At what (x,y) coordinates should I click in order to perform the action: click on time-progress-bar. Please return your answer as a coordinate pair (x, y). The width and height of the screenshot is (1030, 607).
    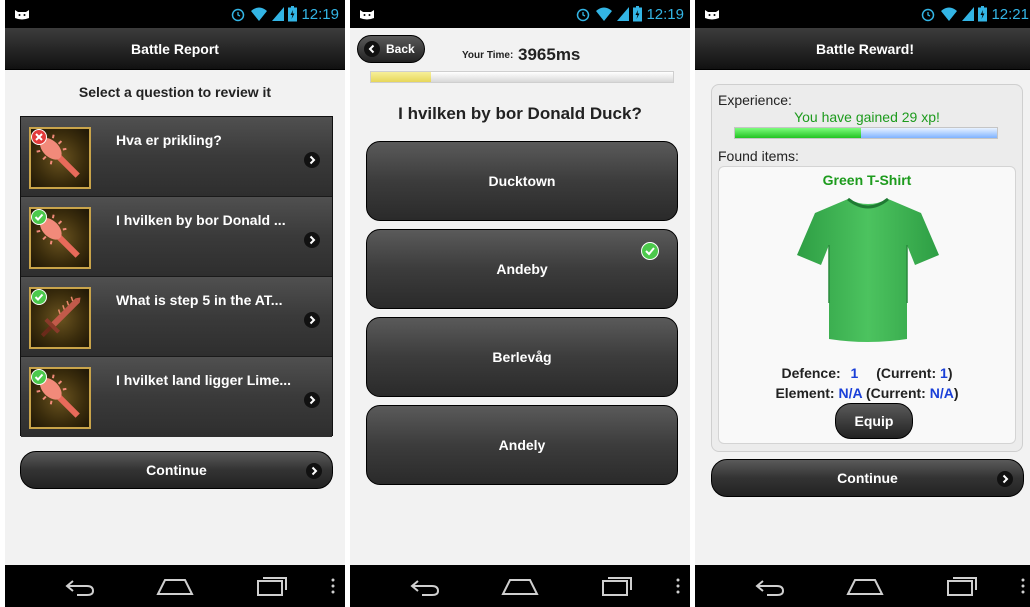
    Looking at the image, I should click on (522, 77).